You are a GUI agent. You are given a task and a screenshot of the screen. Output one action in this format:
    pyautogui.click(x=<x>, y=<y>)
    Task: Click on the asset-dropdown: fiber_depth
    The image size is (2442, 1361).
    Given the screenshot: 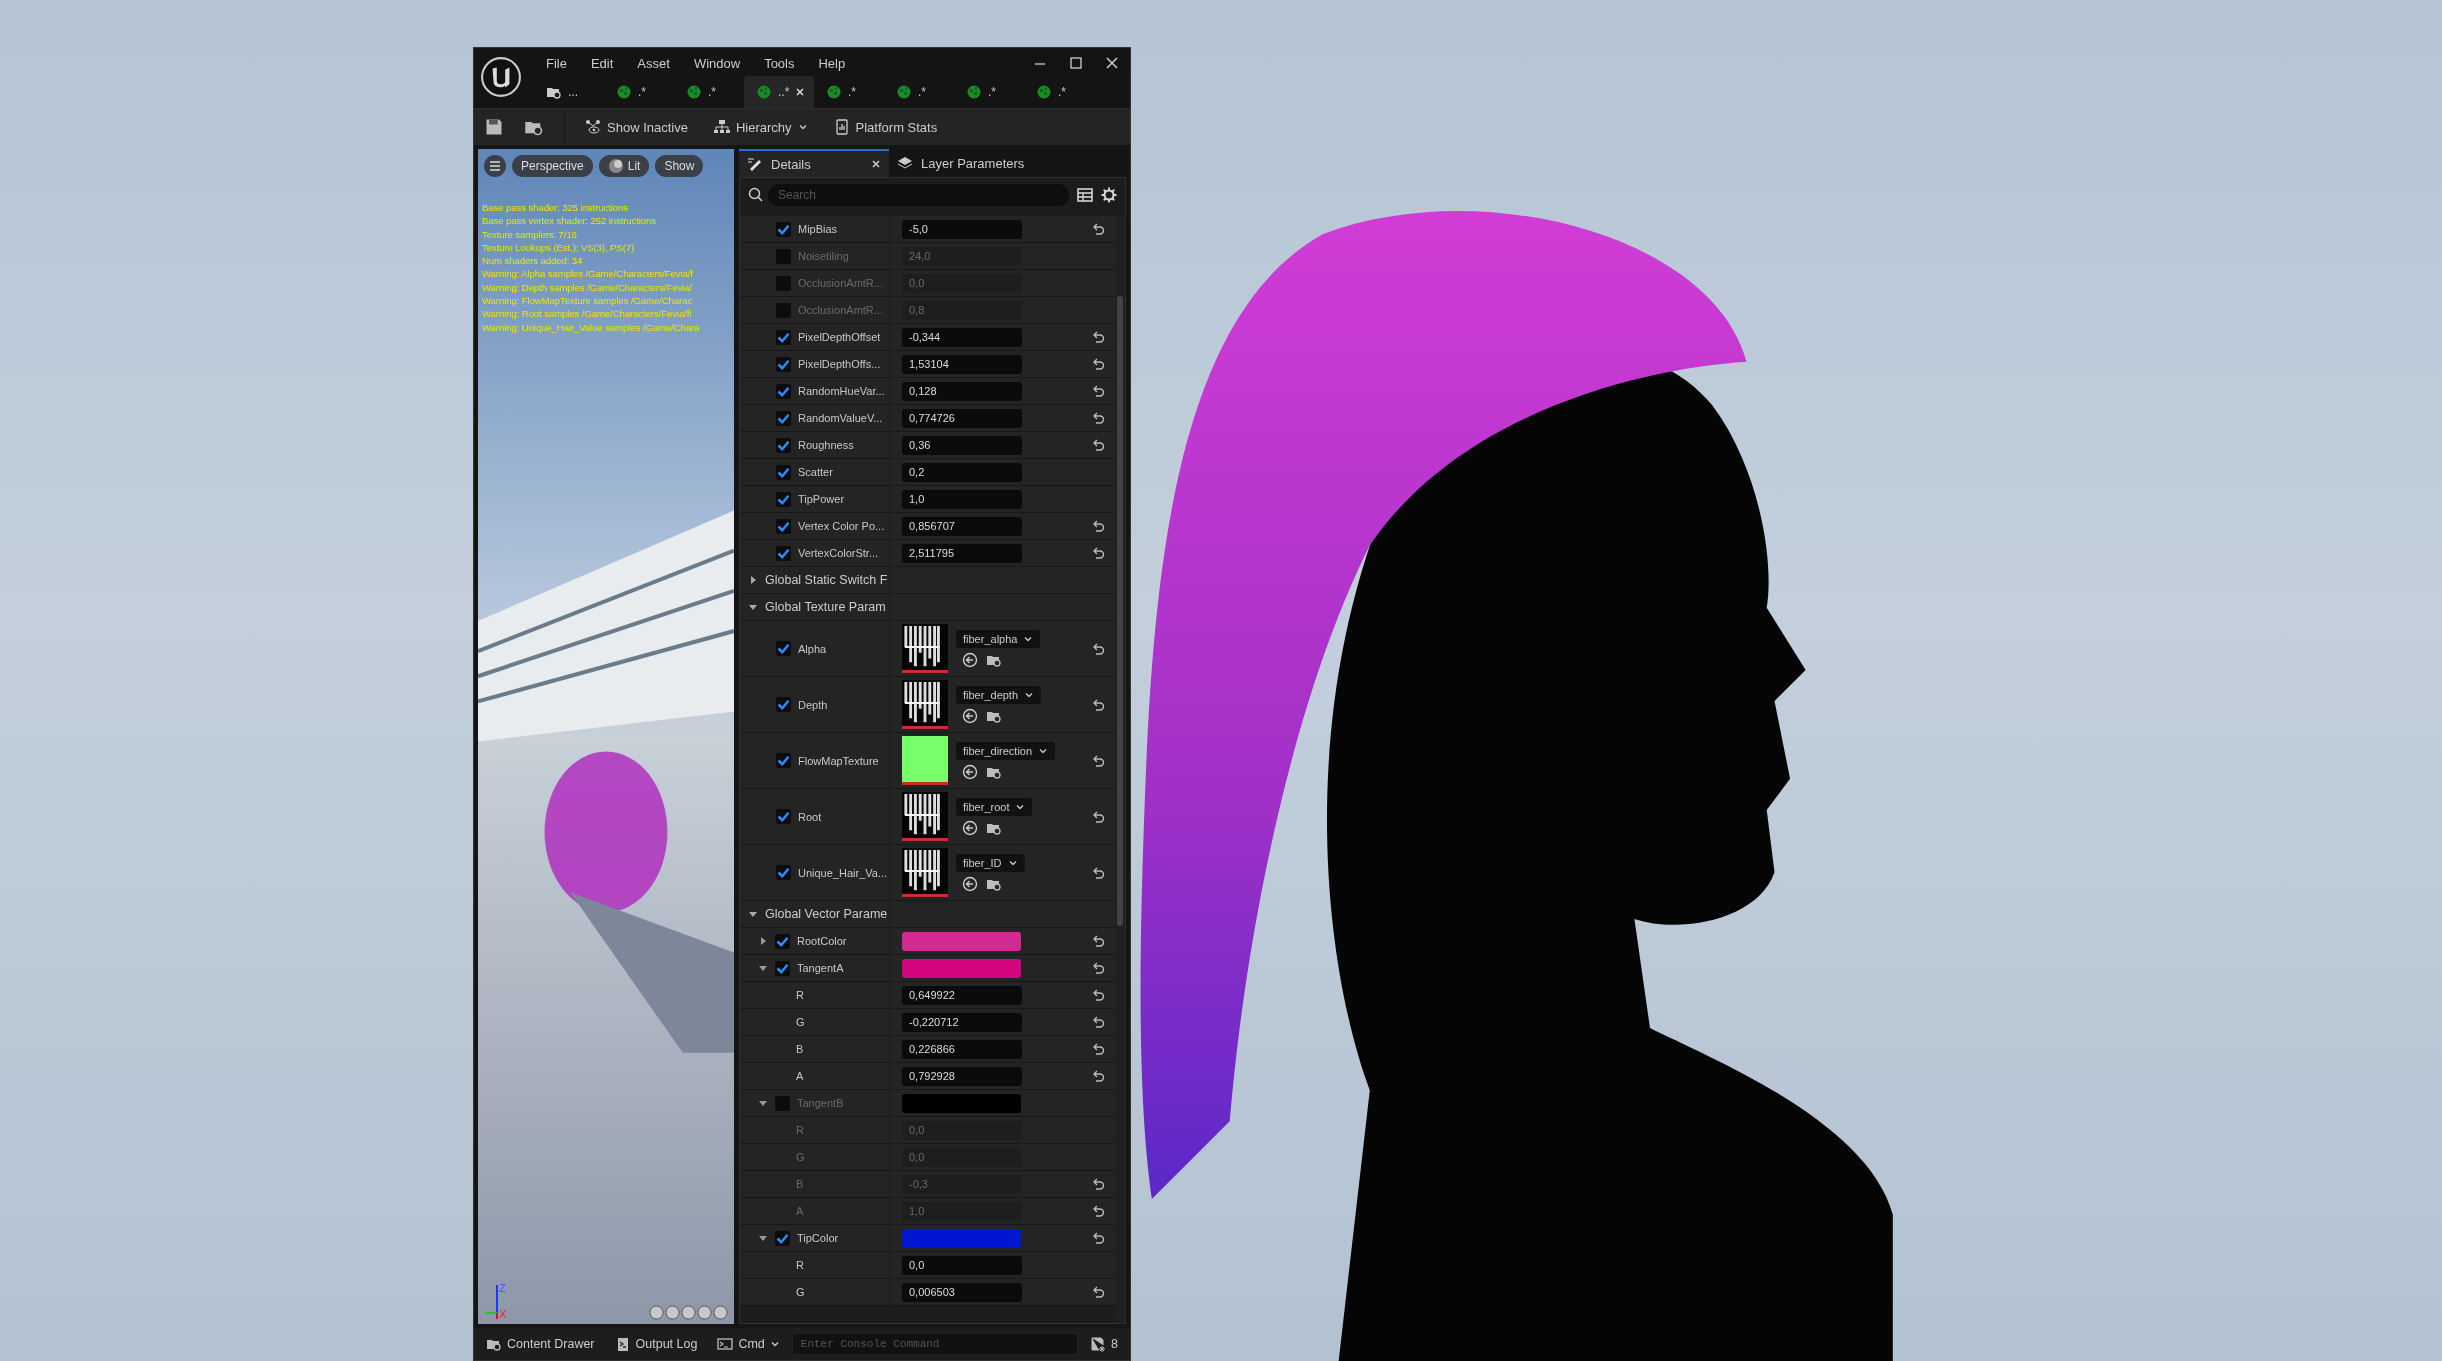 What is the action you would take?
    pyautogui.click(x=999, y=694)
    